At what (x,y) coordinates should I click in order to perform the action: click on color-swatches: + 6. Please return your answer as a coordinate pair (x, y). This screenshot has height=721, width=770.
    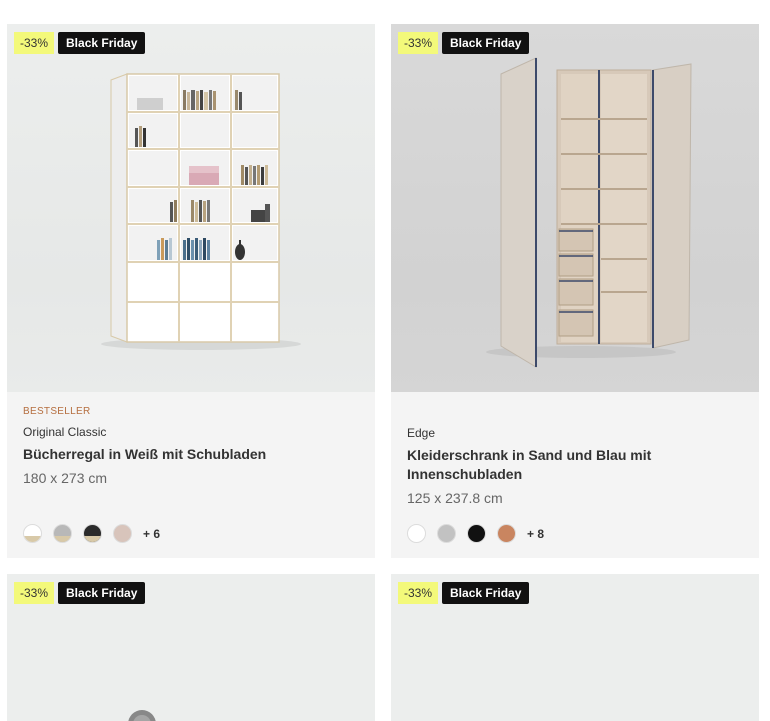
    Looking at the image, I should click on (91, 533).